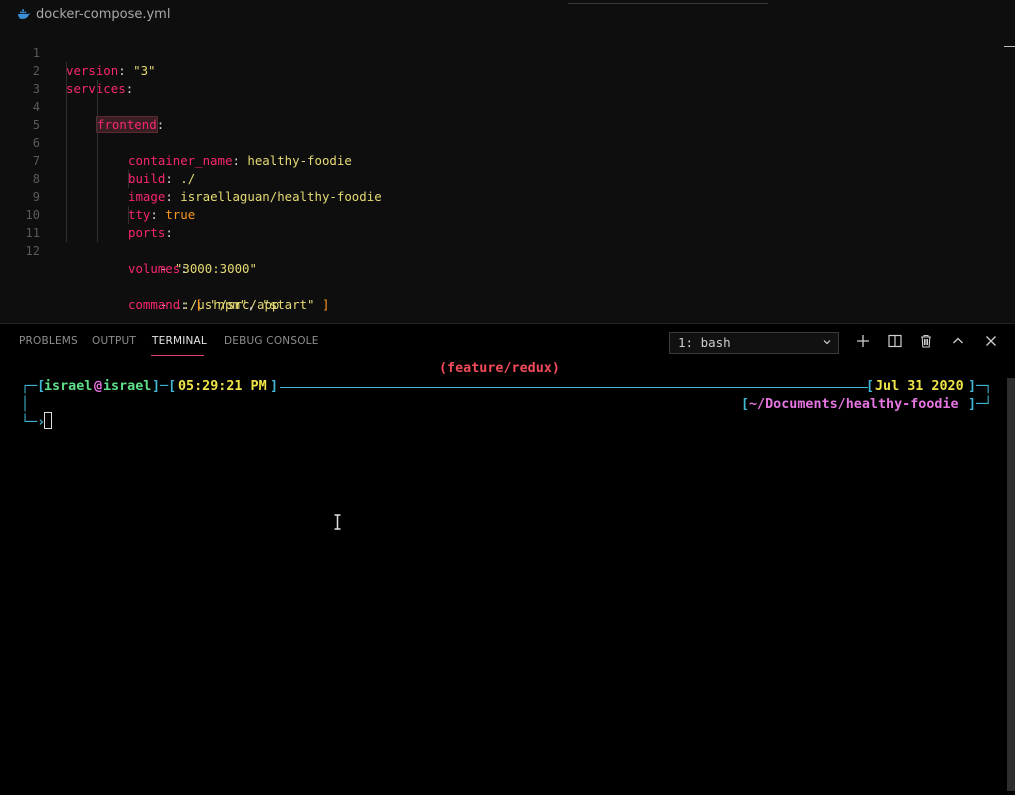 Image resolution: width=1015 pixels, height=795 pixels. Describe the element at coordinates (507, 196) in the screenshot. I see `code-line: 8 ports:` at that location.